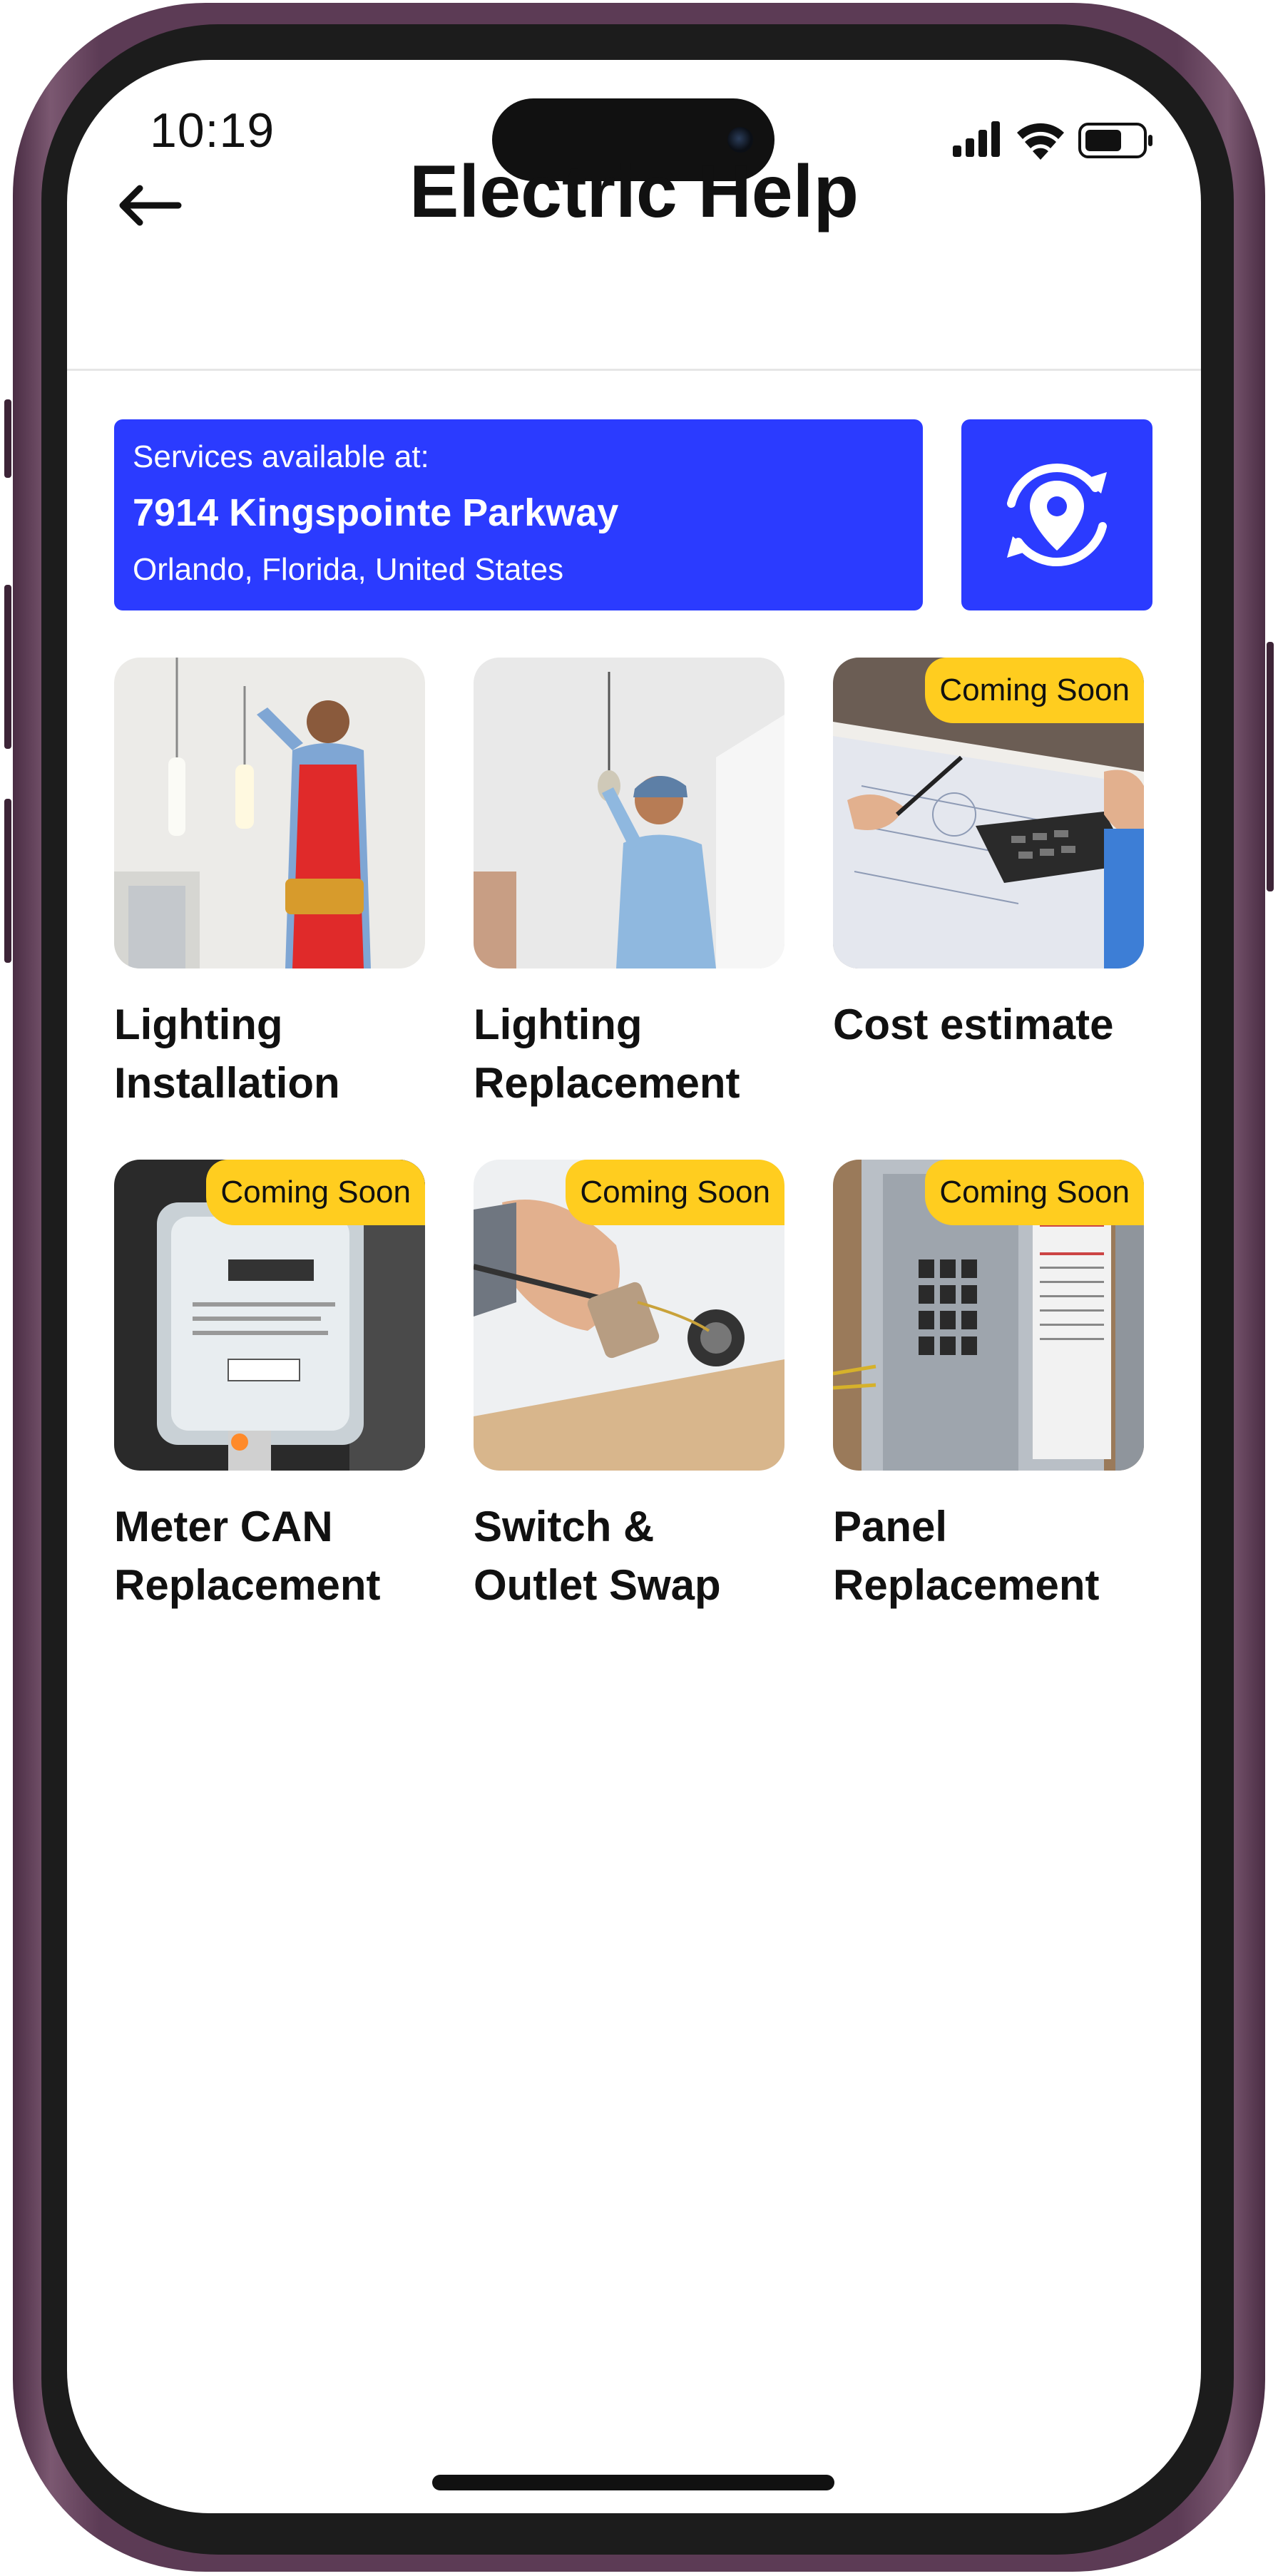 Image resolution: width=1278 pixels, height=2576 pixels. What do you see at coordinates (376, 512) in the screenshot?
I see `address-street: 7914 Kingspointe Parkway` at bounding box center [376, 512].